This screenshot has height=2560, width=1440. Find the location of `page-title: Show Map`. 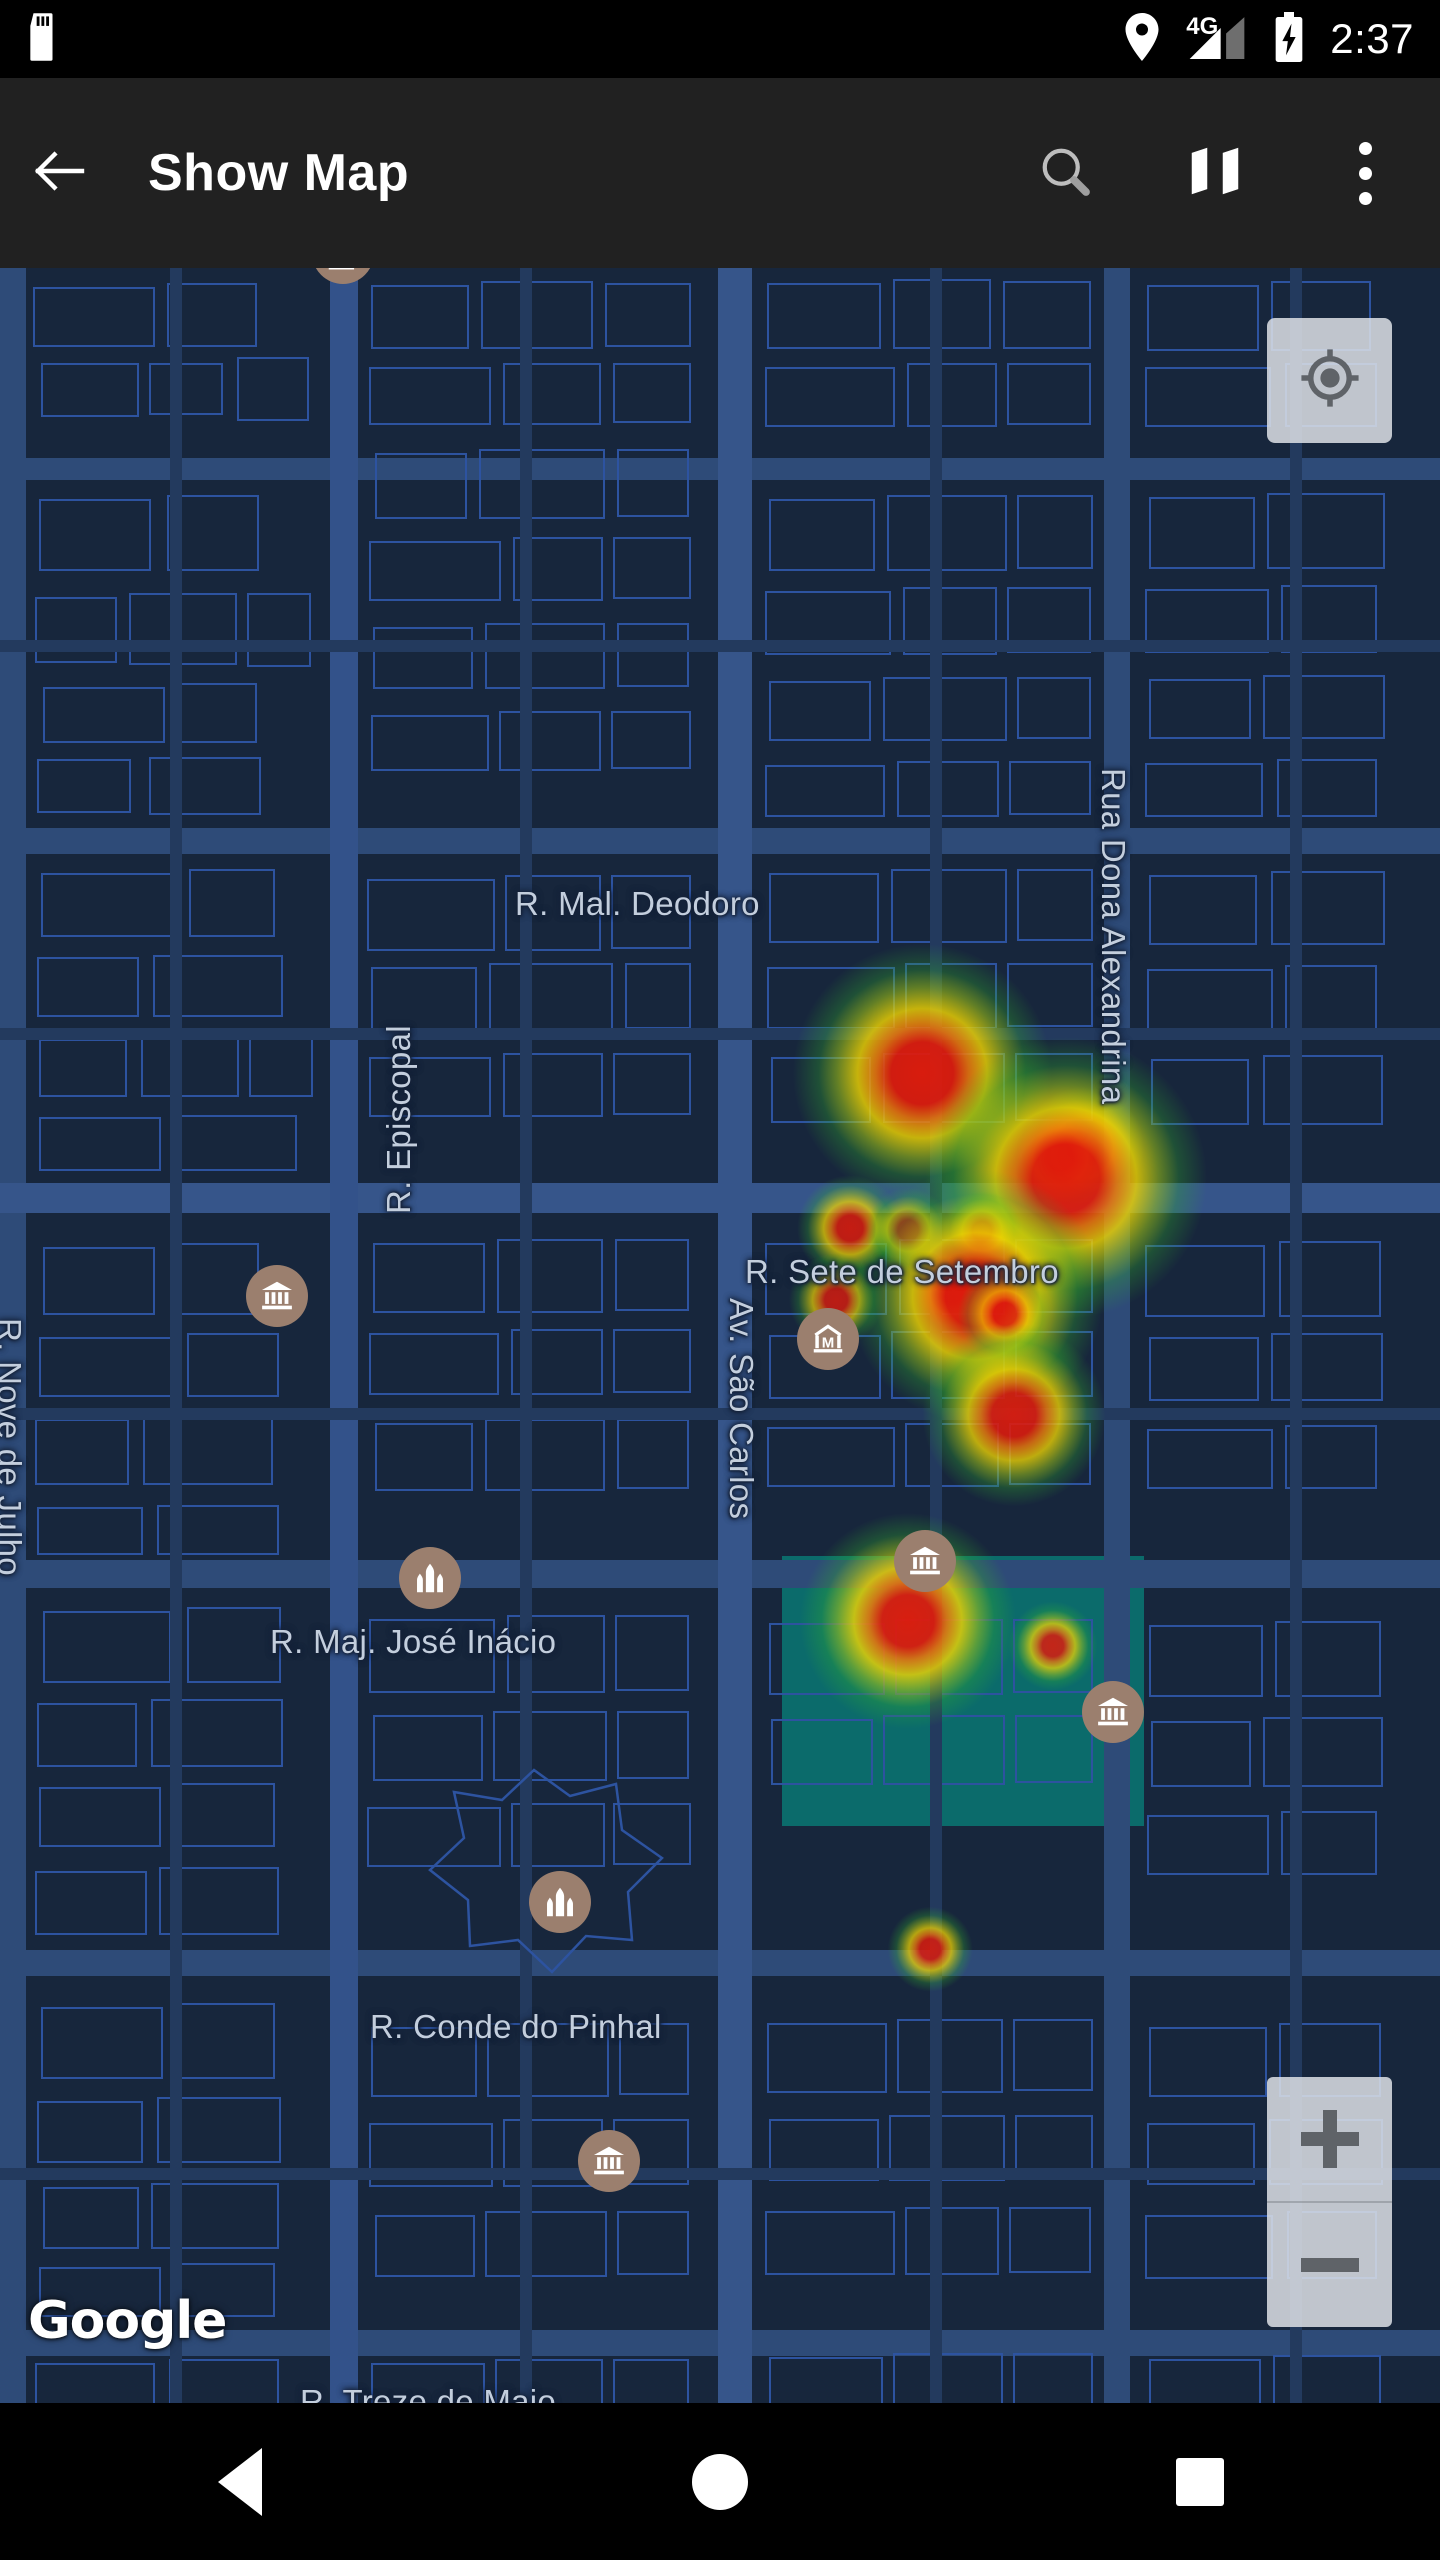

page-title: Show Map is located at coordinates (279, 173).